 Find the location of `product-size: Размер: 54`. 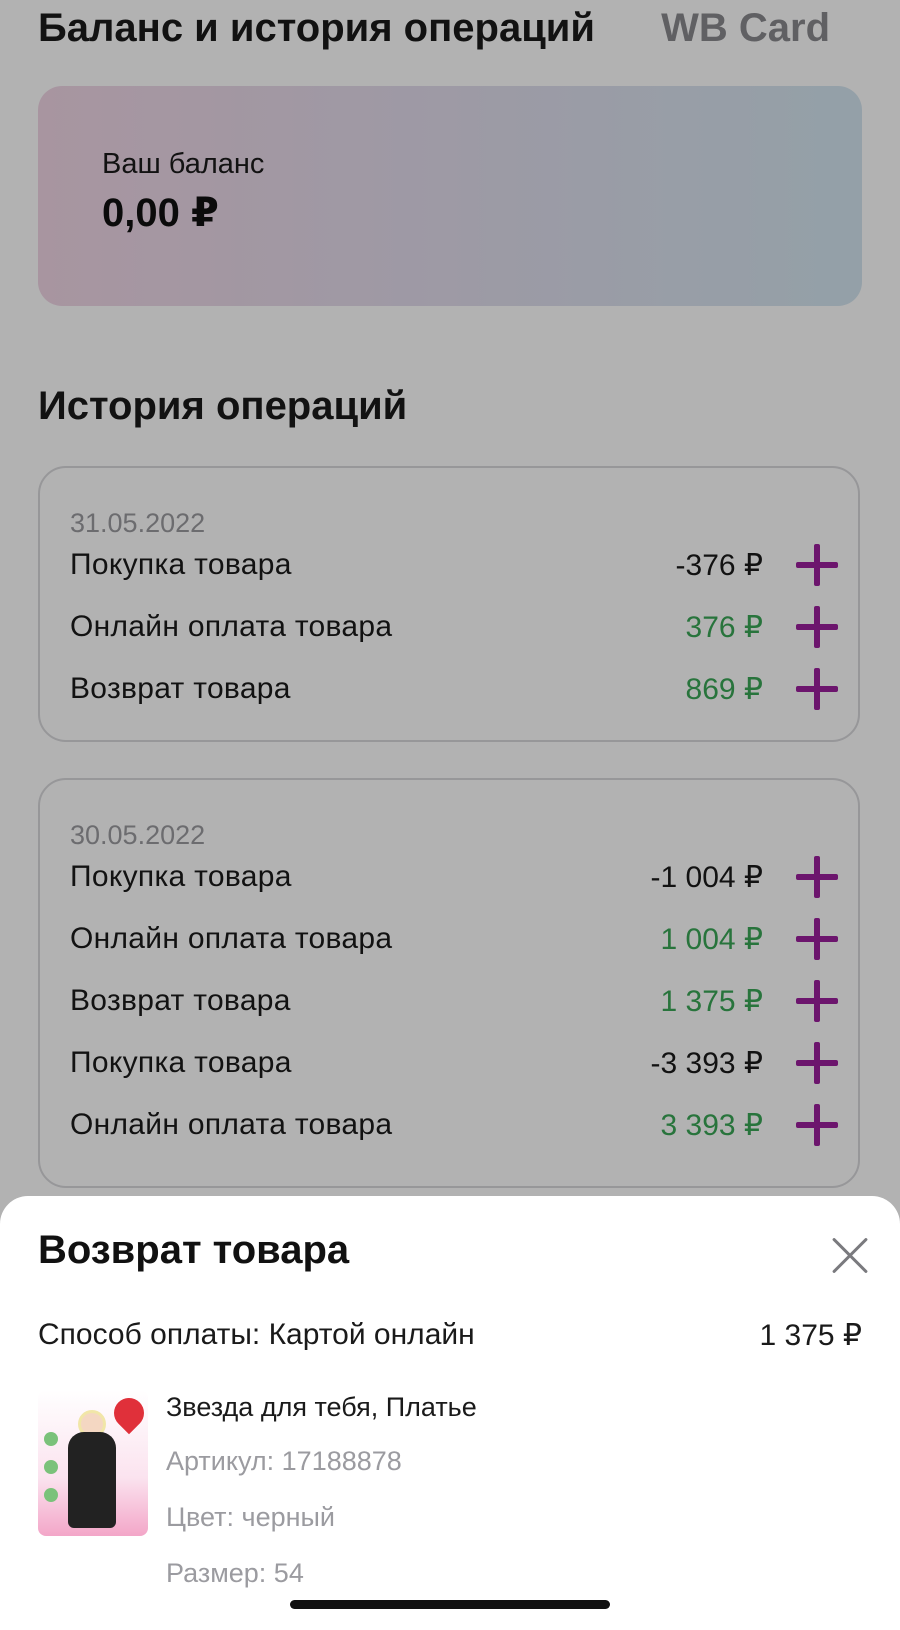

product-size: Размер: 54 is located at coordinates (235, 1573).